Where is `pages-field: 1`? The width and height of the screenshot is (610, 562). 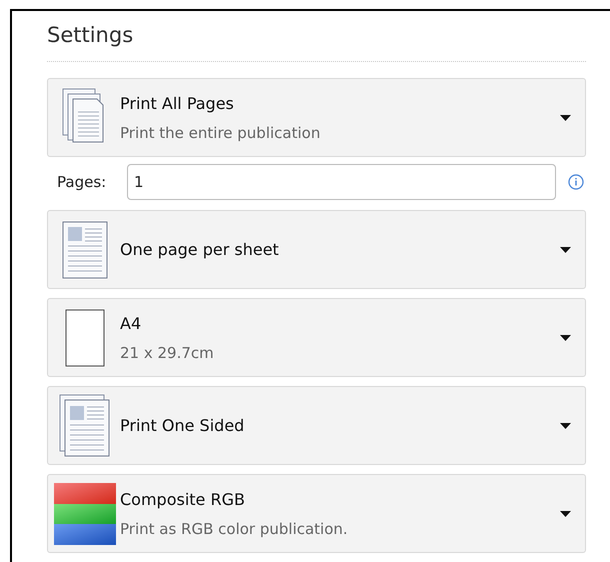 pages-field: 1 is located at coordinates (341, 182).